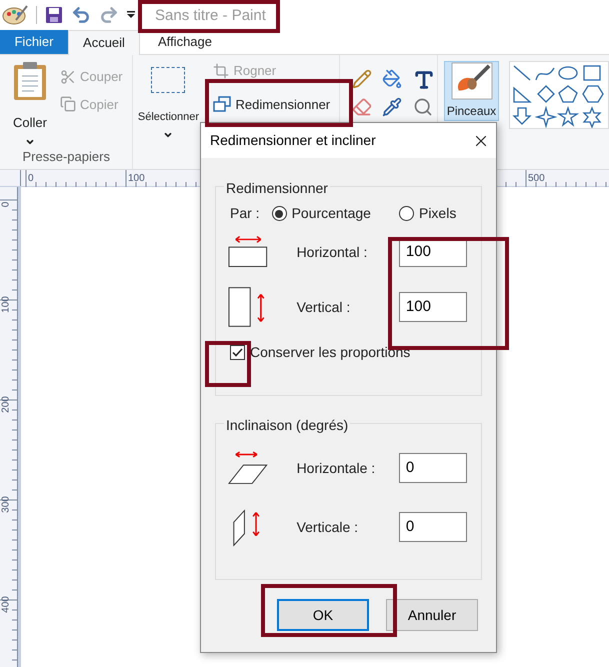  I want to click on clipboard-icon, so click(30, 81).